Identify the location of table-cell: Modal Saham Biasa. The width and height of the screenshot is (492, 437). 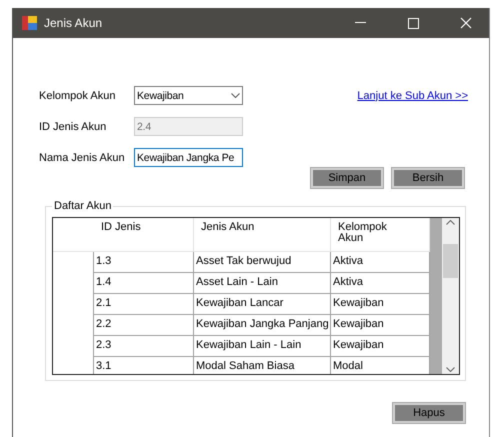
(262, 365).